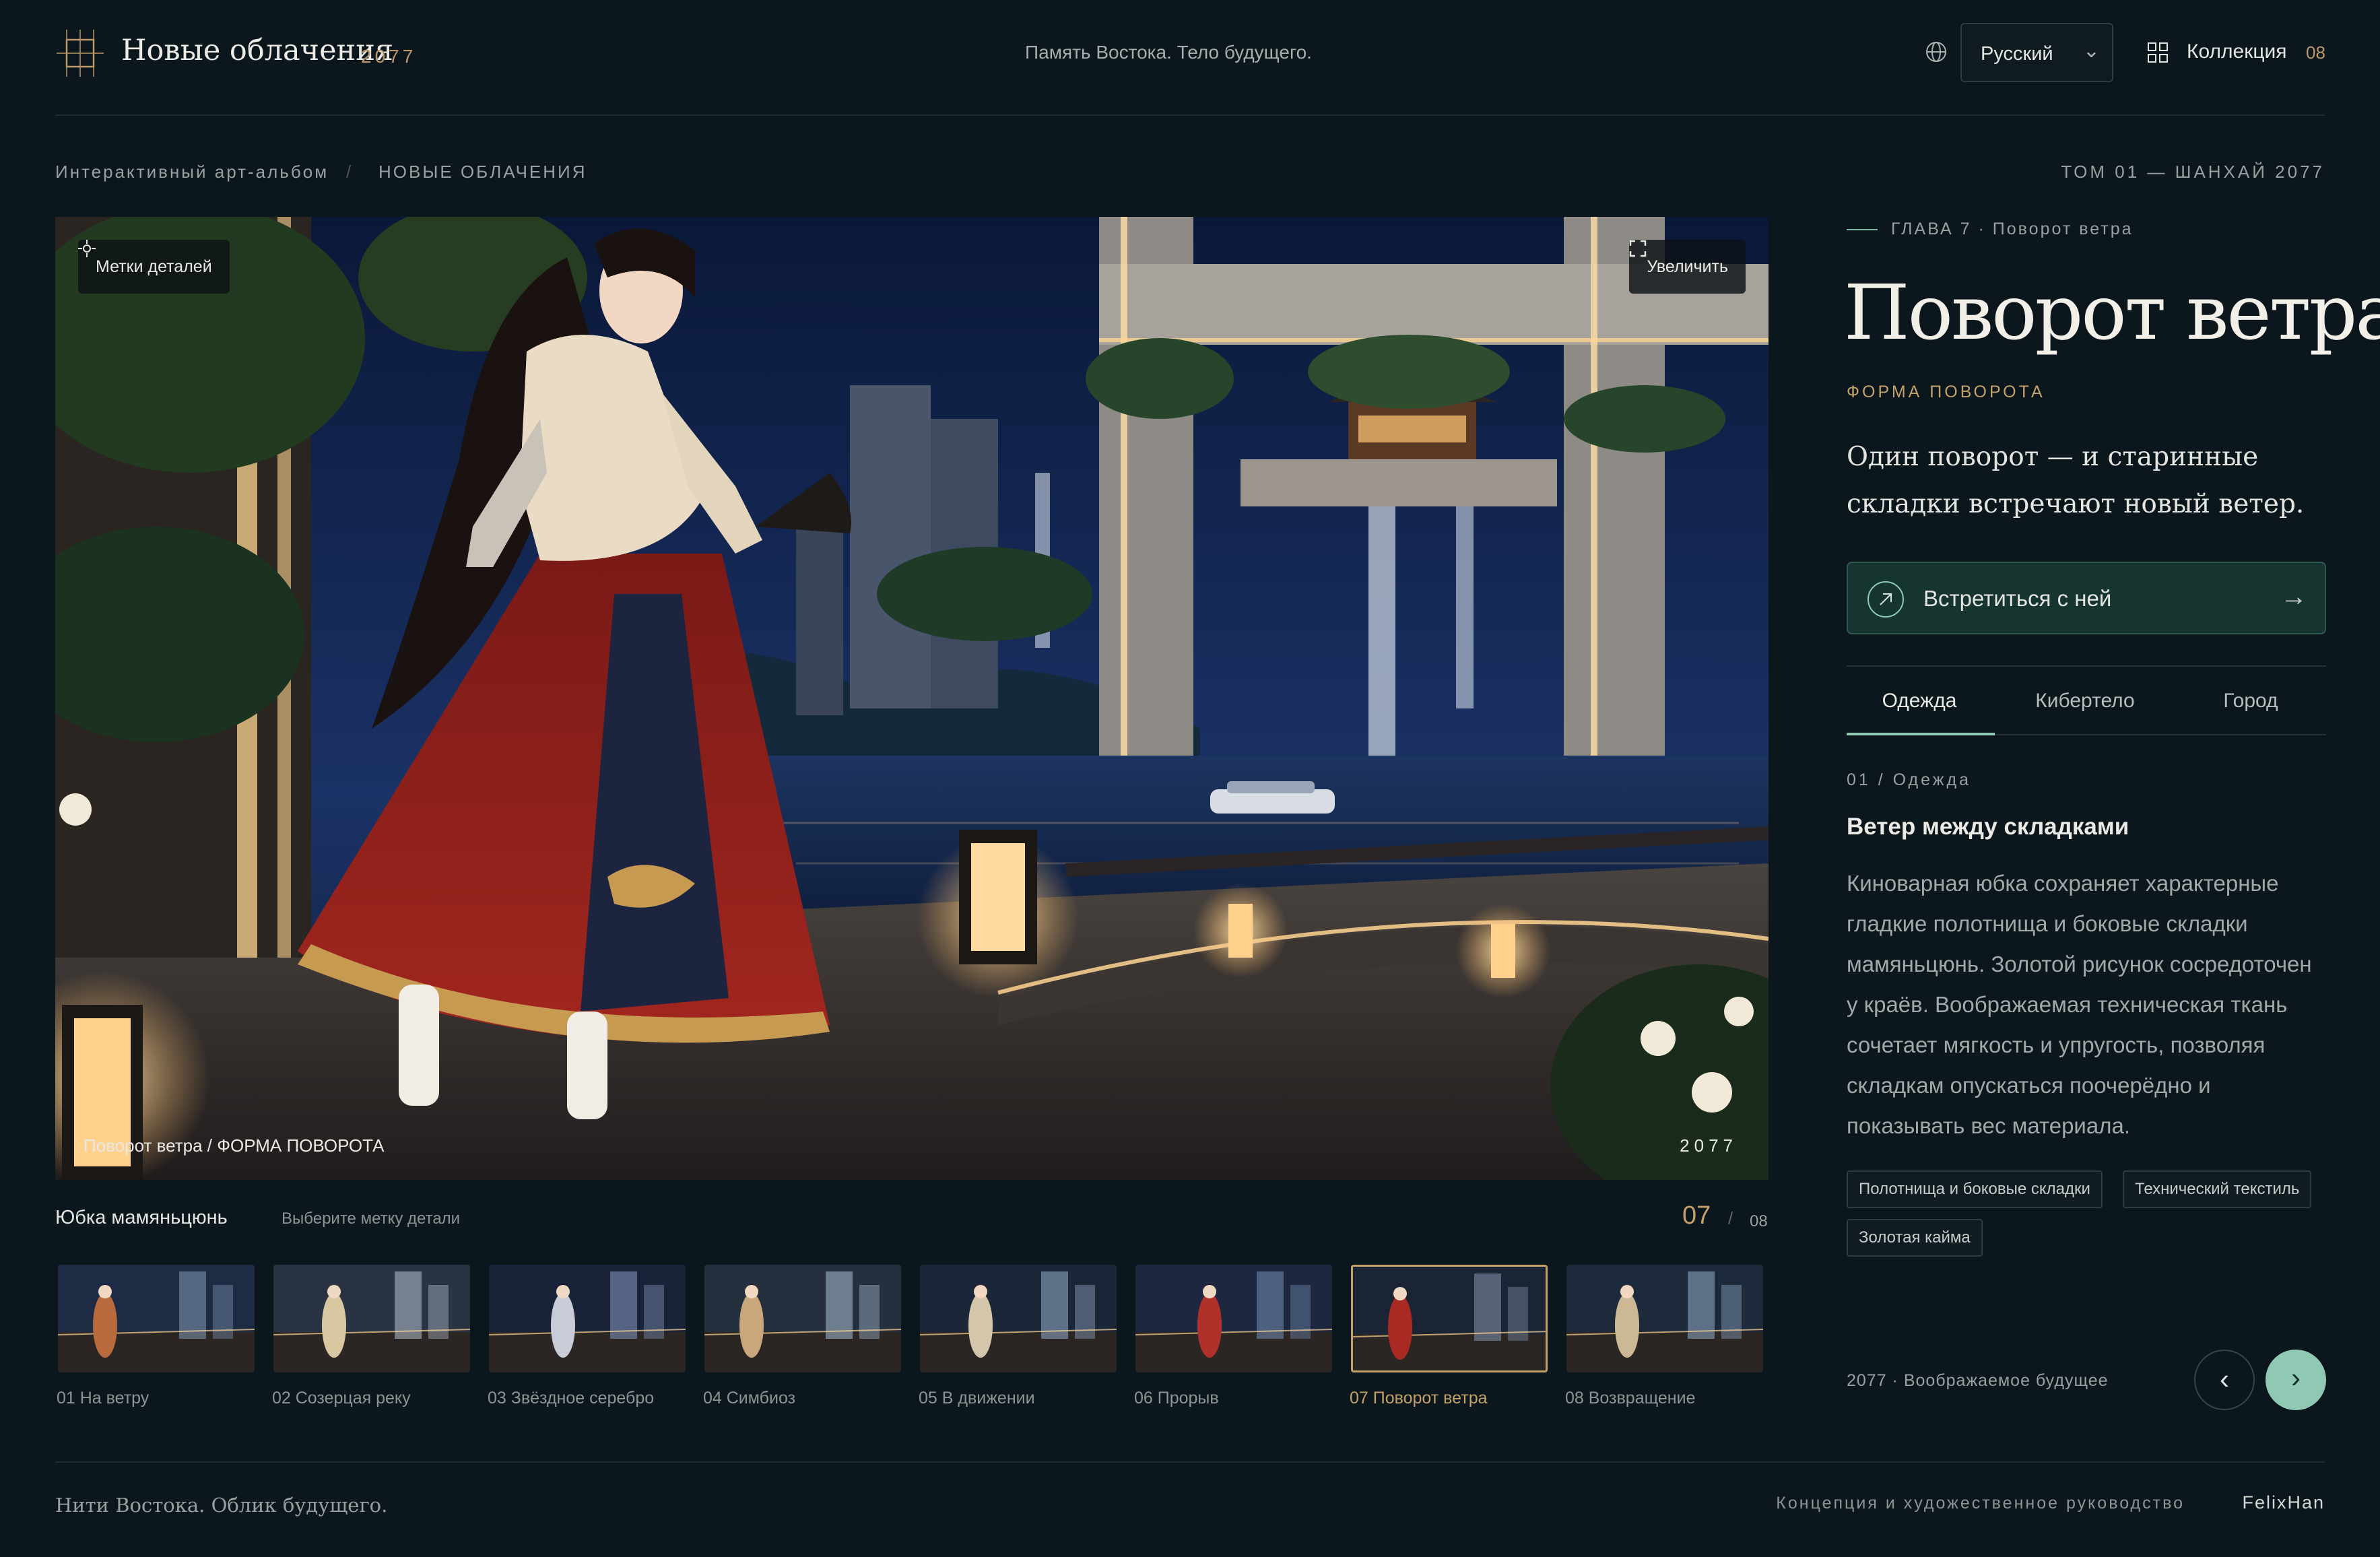 The image size is (2380, 1557). Describe the element at coordinates (749, 1398) in the screenshot. I see `thumbnail-label: 04 Симбиоз` at that location.